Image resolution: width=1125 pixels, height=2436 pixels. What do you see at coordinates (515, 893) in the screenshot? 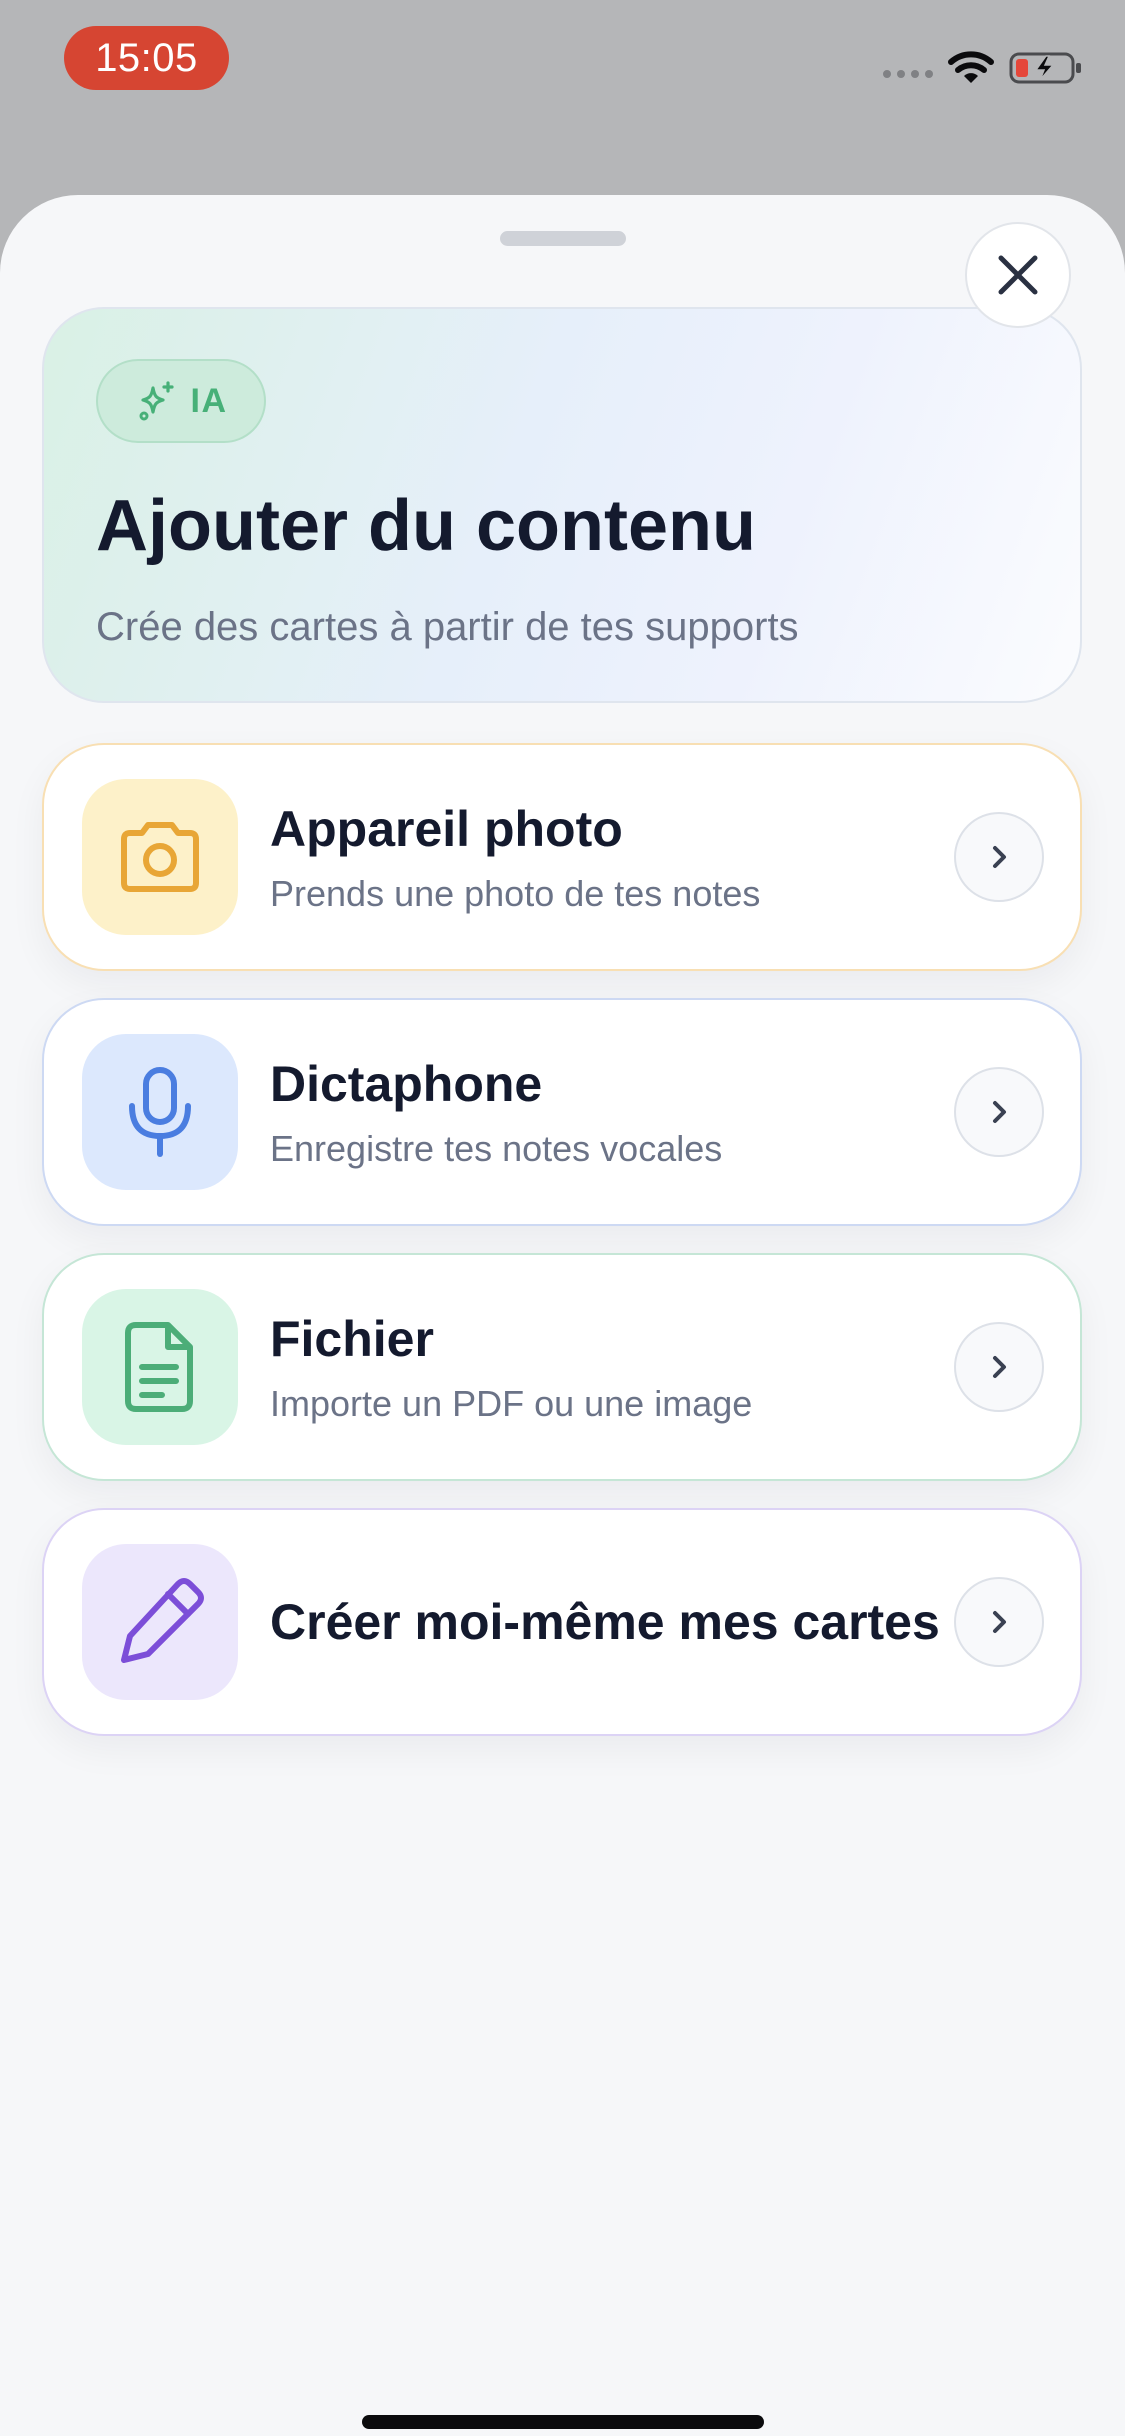
I see `option-description: Prends une photo de tes notes` at bounding box center [515, 893].